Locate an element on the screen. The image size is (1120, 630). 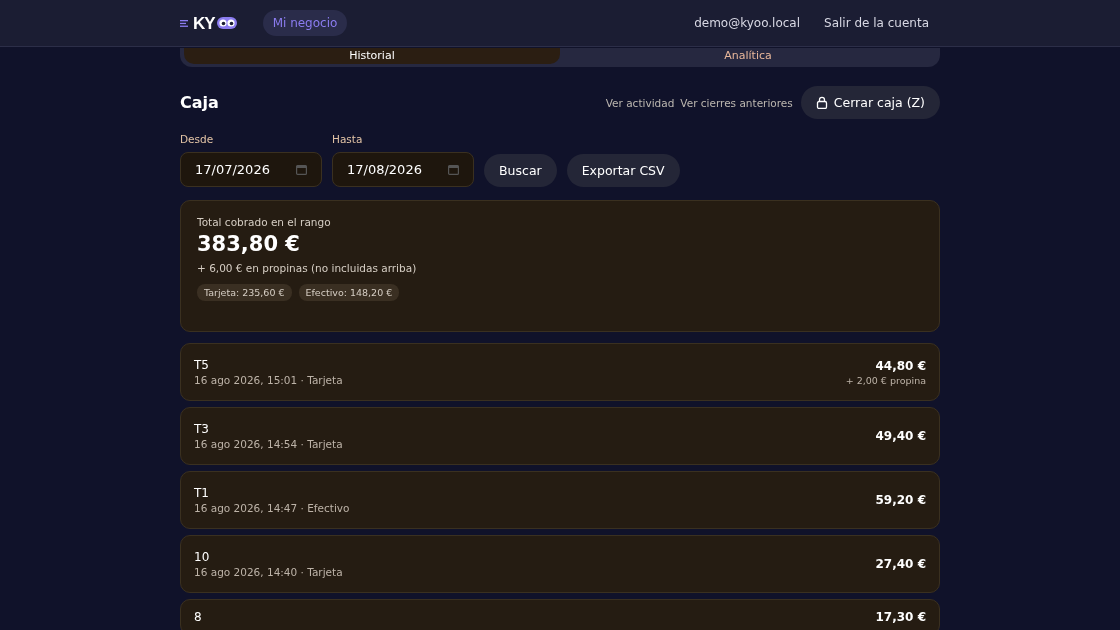
tab: Analítica is located at coordinates (748, 56).